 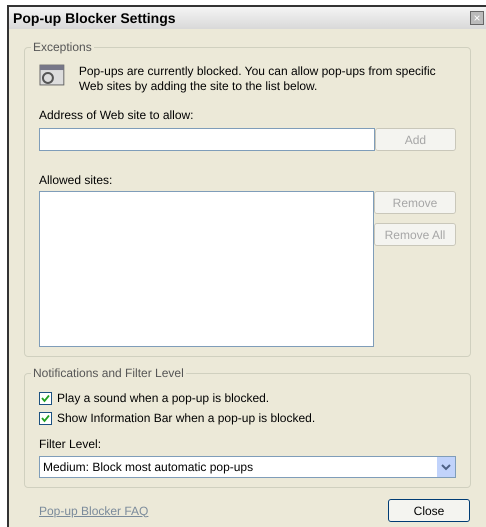 I want to click on blocked-window-icon, so click(x=52, y=76).